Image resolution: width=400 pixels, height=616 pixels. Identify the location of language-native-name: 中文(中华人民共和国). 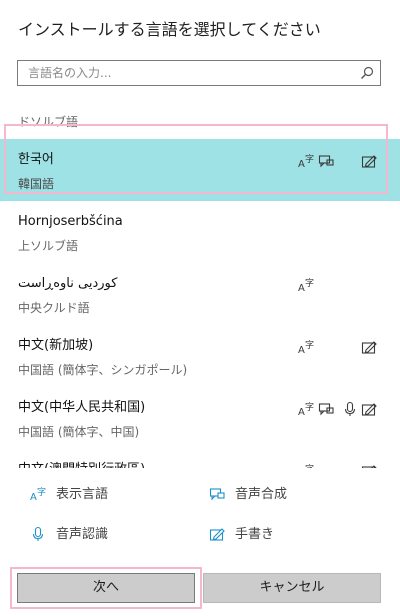
(82, 407).